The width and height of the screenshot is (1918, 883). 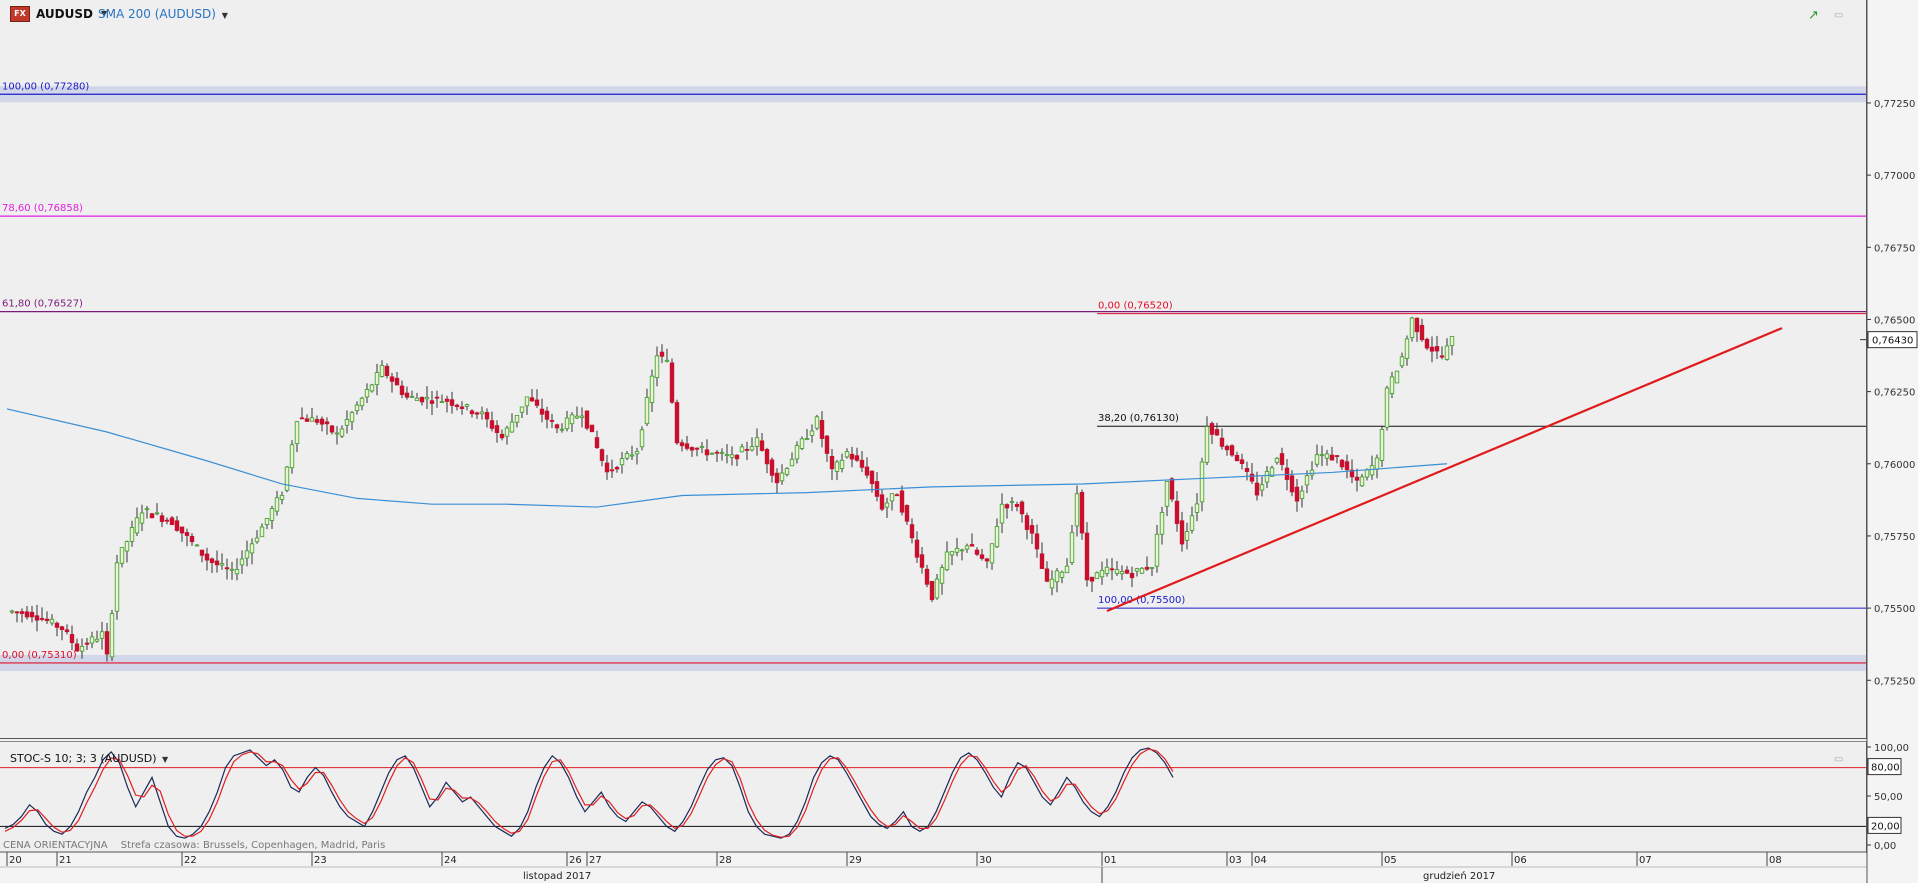 What do you see at coordinates (1894, 465) in the screenshot?
I see `price-tick-label: 0,76000` at bounding box center [1894, 465].